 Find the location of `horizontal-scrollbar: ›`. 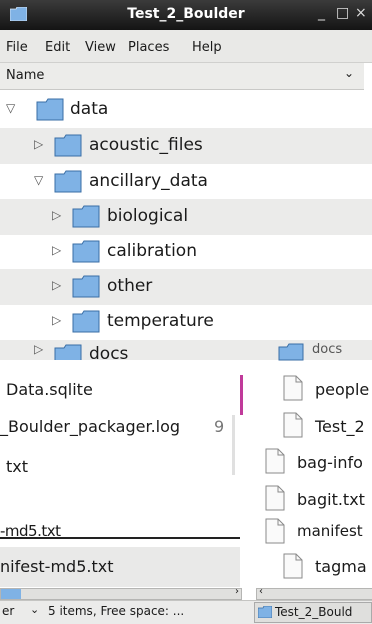

horizontal-scrollbar: › is located at coordinates (121, 593).